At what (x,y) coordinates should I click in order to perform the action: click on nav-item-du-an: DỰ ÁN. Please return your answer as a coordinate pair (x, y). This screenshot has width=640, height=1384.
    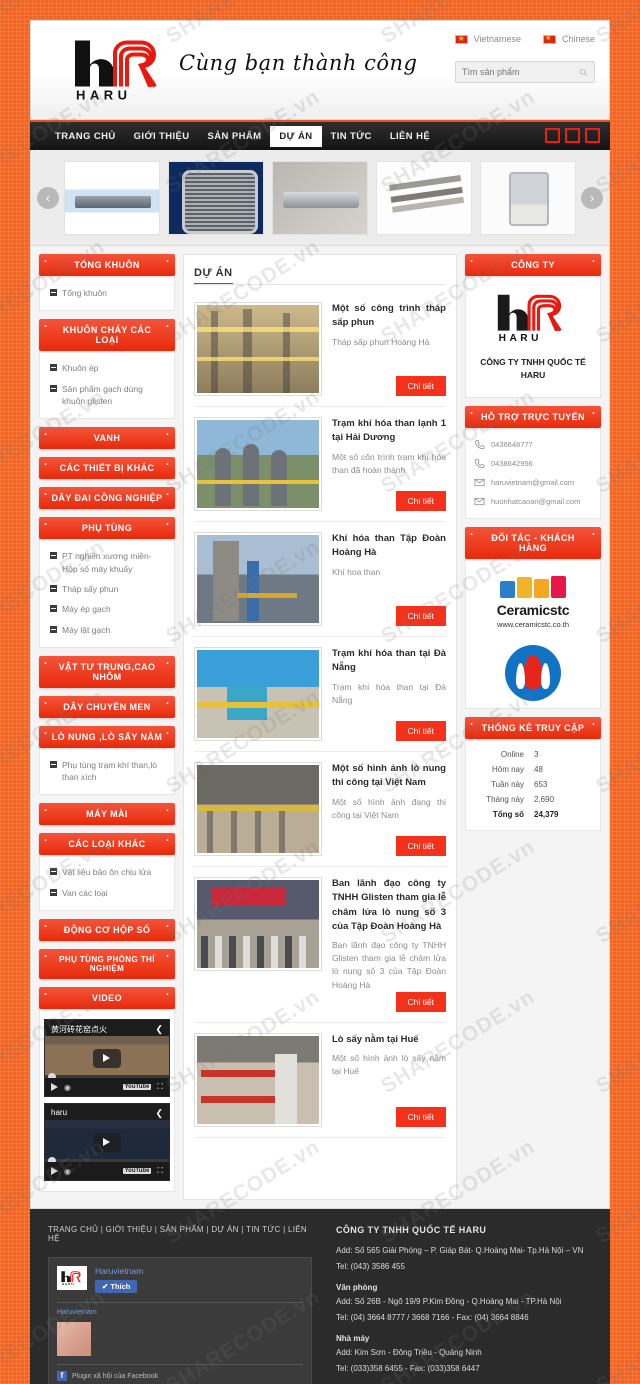
    Looking at the image, I should click on (296, 136).